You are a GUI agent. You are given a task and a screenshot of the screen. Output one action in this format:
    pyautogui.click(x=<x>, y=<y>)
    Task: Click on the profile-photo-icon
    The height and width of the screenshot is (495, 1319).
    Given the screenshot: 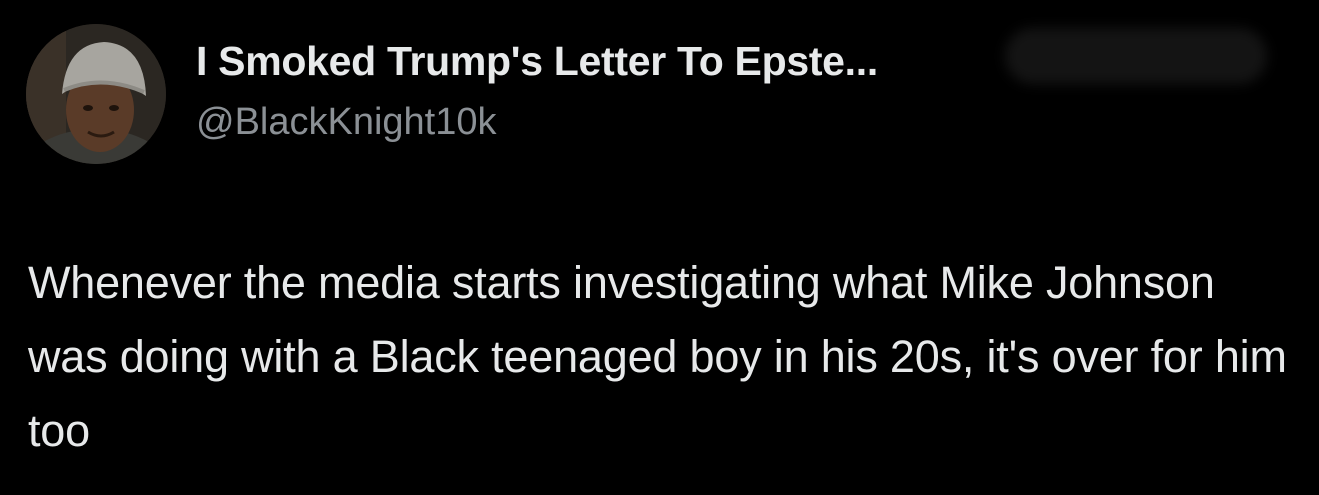 What is the action you would take?
    pyautogui.click(x=96, y=94)
    